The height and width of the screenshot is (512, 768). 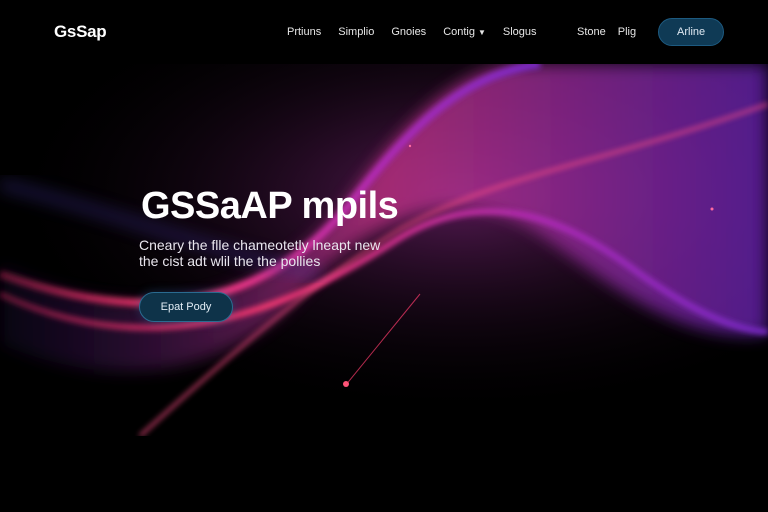 What do you see at coordinates (459, 32) in the screenshot?
I see `menu-item-4-label: Contig` at bounding box center [459, 32].